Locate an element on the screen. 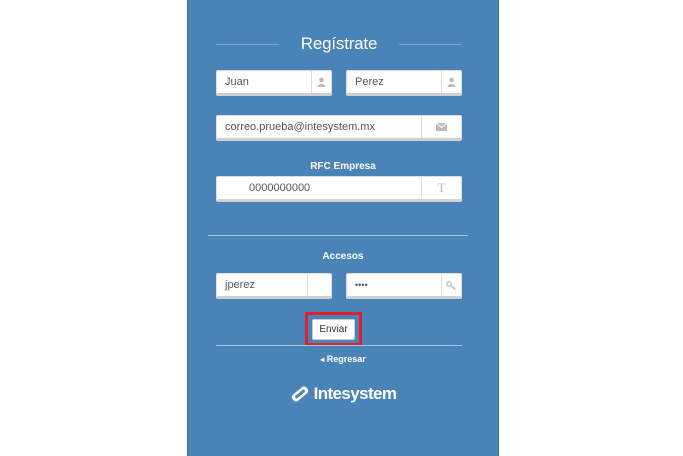 The height and width of the screenshot is (456, 683). back-link: ◂ Regresar is located at coordinates (343, 359).